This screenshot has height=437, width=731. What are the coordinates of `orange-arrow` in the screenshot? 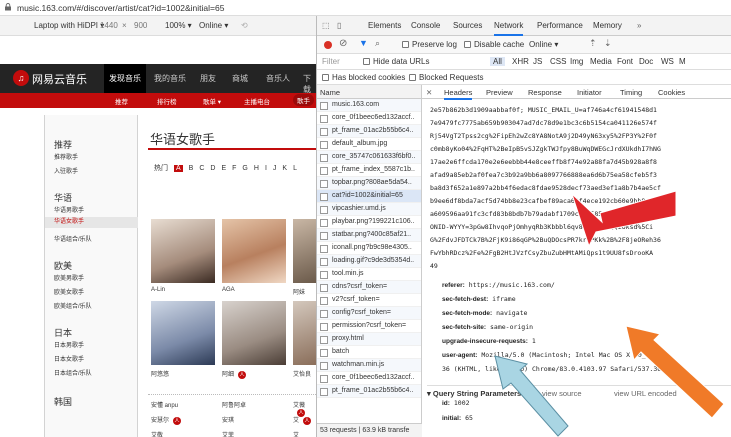 It's located at (675, 372).